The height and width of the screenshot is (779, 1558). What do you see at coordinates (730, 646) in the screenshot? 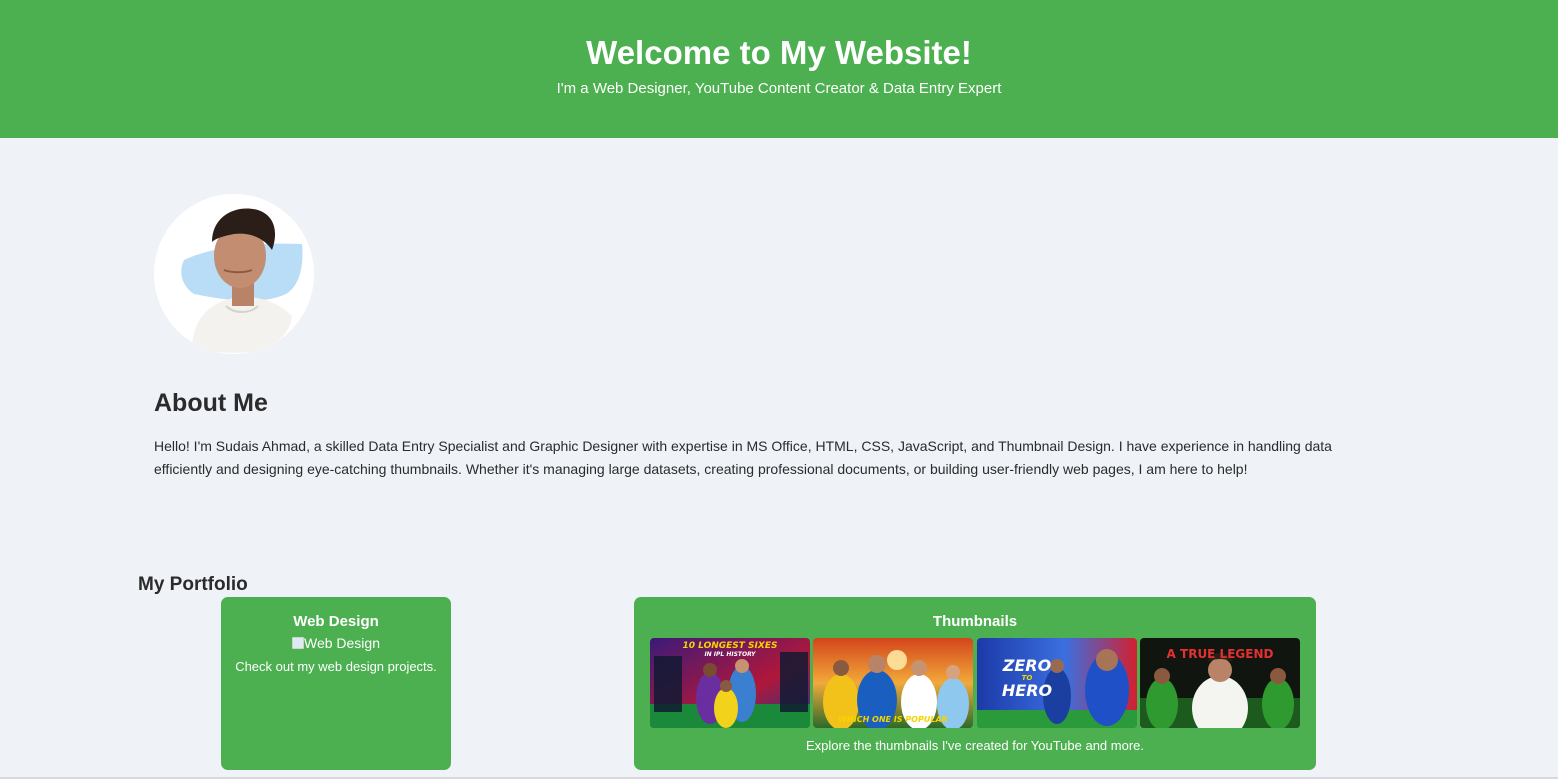
I see `thumbnail-headline: 10 LONGEST SIXES` at bounding box center [730, 646].